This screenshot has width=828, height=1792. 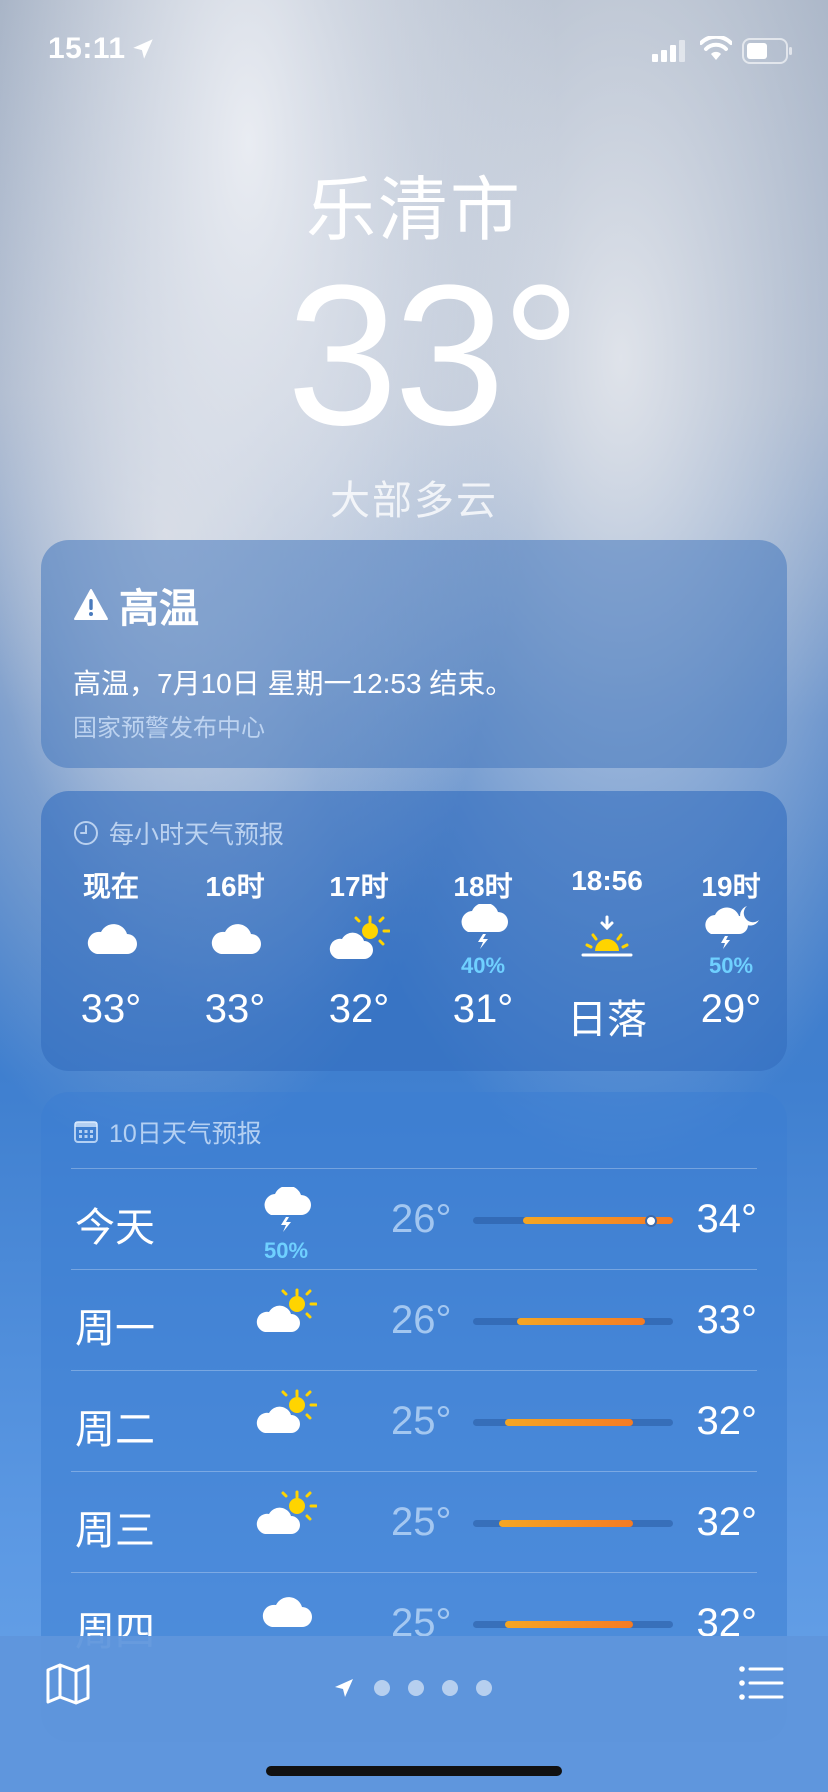 I want to click on day-label: 今天, so click(x=115, y=1228).